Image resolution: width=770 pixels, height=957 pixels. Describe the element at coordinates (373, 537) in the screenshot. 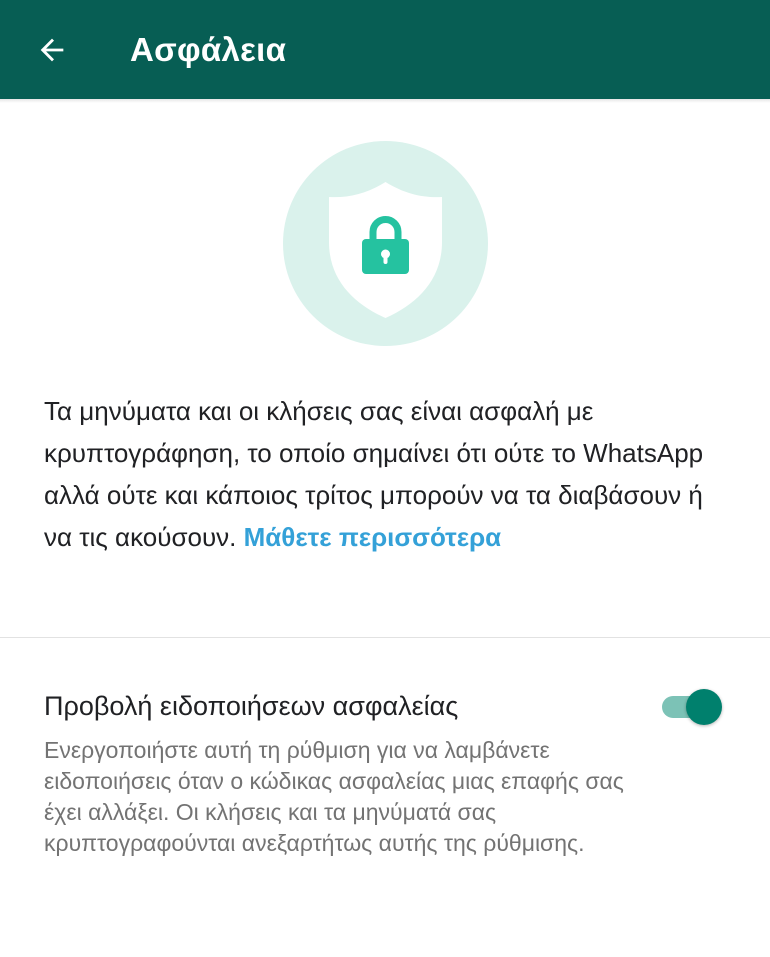

I see `learn-more-link: Μάθετε περισσότερα` at that location.